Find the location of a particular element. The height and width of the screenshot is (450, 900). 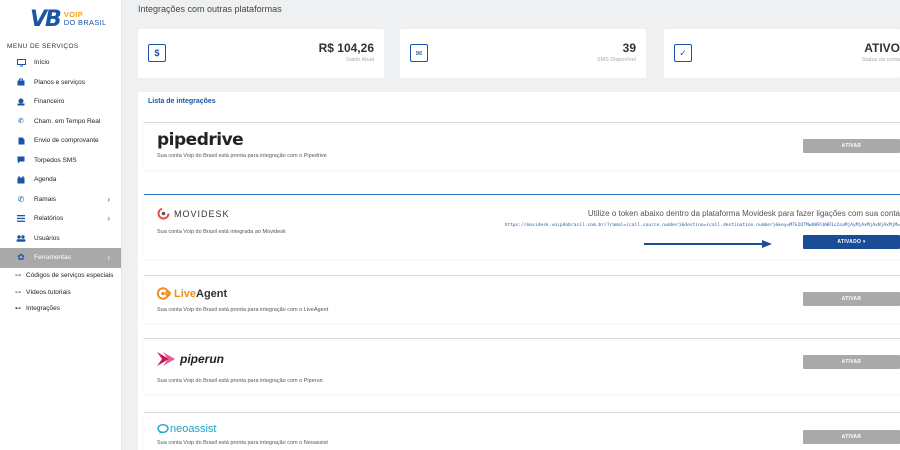

sidebar-item-planos: Planos e serviços is located at coordinates (60, 83).